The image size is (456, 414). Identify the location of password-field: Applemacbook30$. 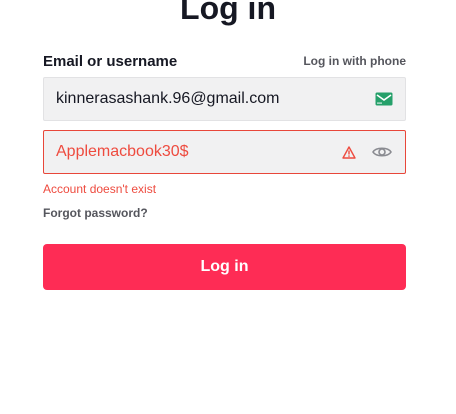
(224, 152).